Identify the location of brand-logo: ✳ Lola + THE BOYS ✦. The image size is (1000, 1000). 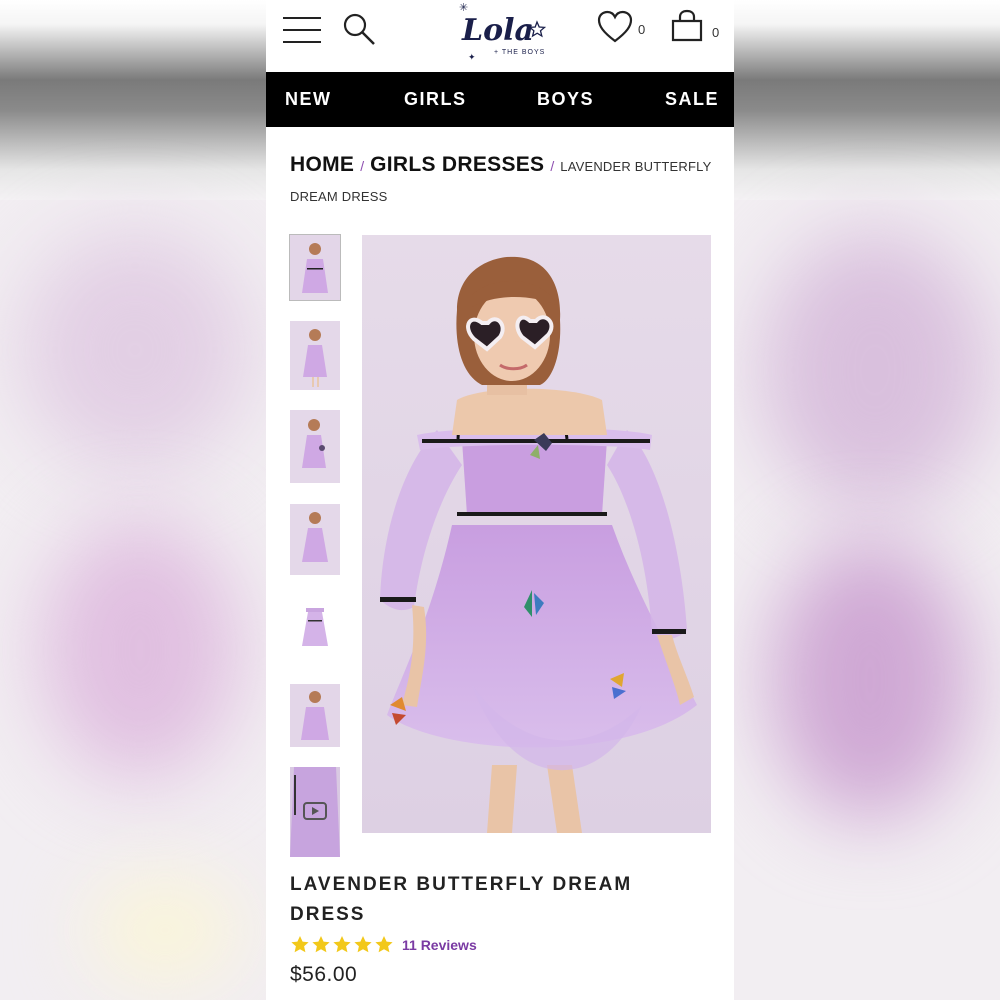
(504, 33).